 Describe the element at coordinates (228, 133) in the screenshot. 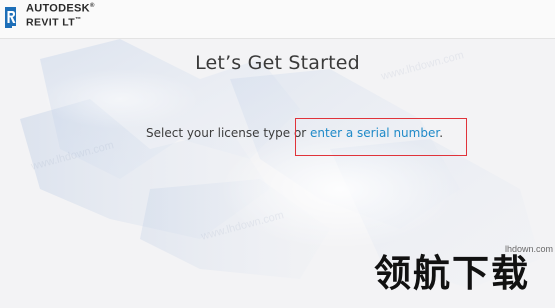

I see `license-prompt-text: Select your license type or` at that location.